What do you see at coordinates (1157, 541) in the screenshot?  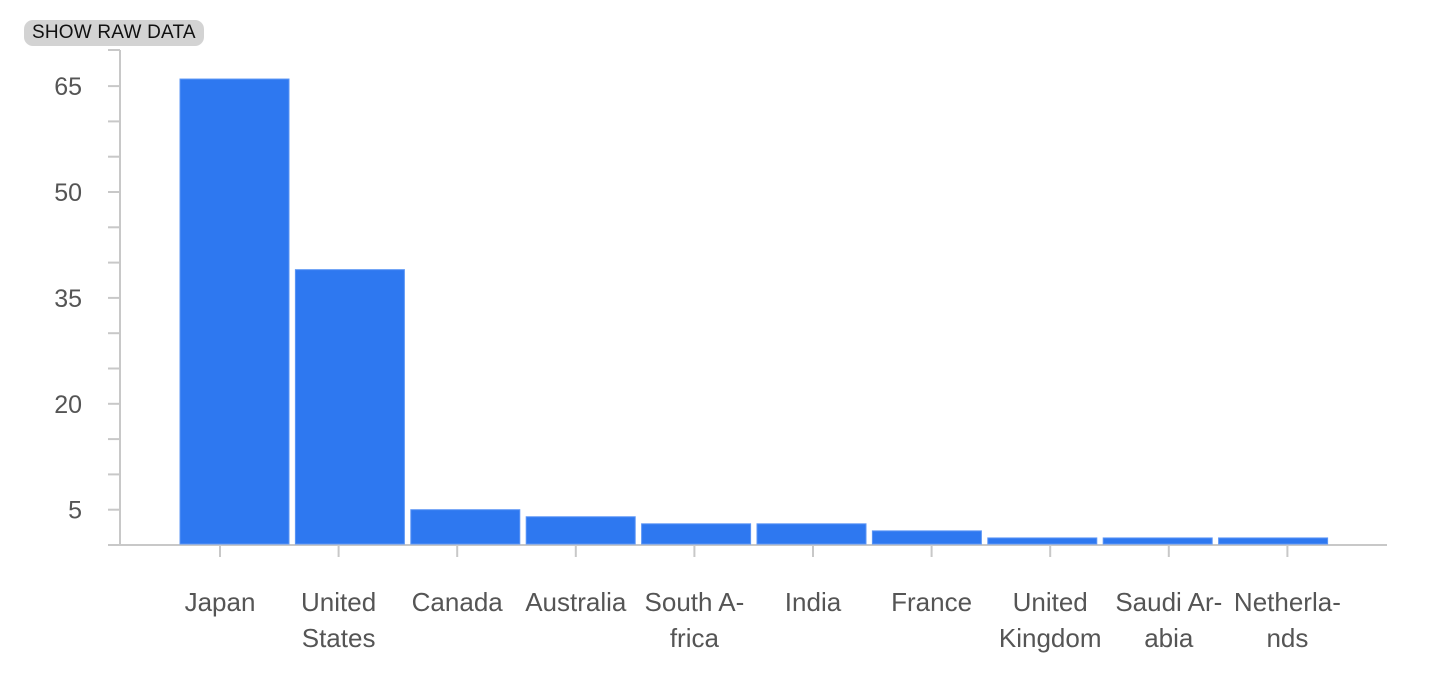 I see `bar-saudi-arabia` at bounding box center [1157, 541].